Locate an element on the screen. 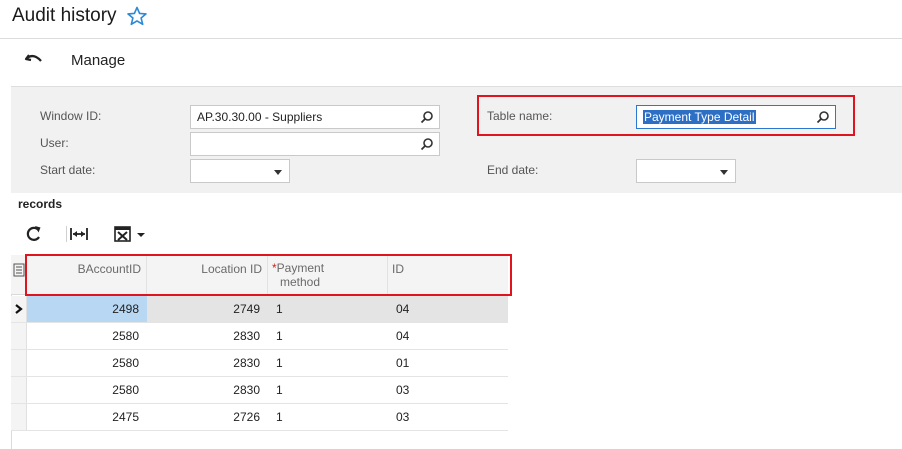 The image size is (902, 449). window-id-value: AP.30.30.00 - Suppliers is located at coordinates (260, 117).